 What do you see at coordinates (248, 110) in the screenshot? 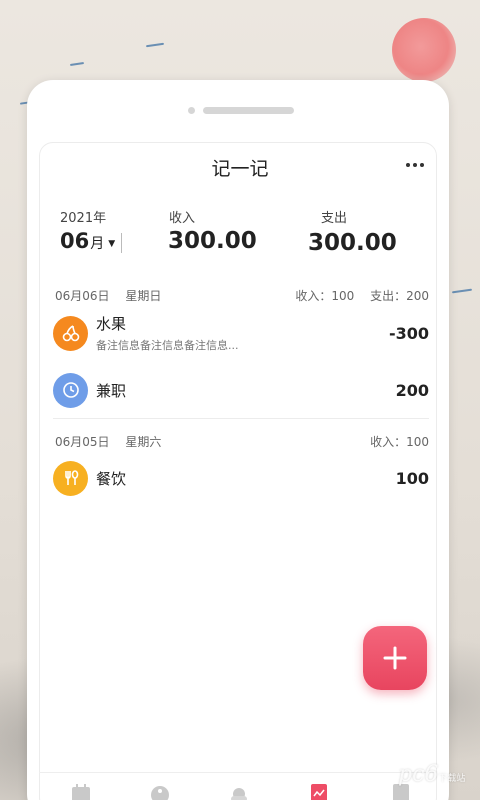
I see `drag-handle-bar` at bounding box center [248, 110].